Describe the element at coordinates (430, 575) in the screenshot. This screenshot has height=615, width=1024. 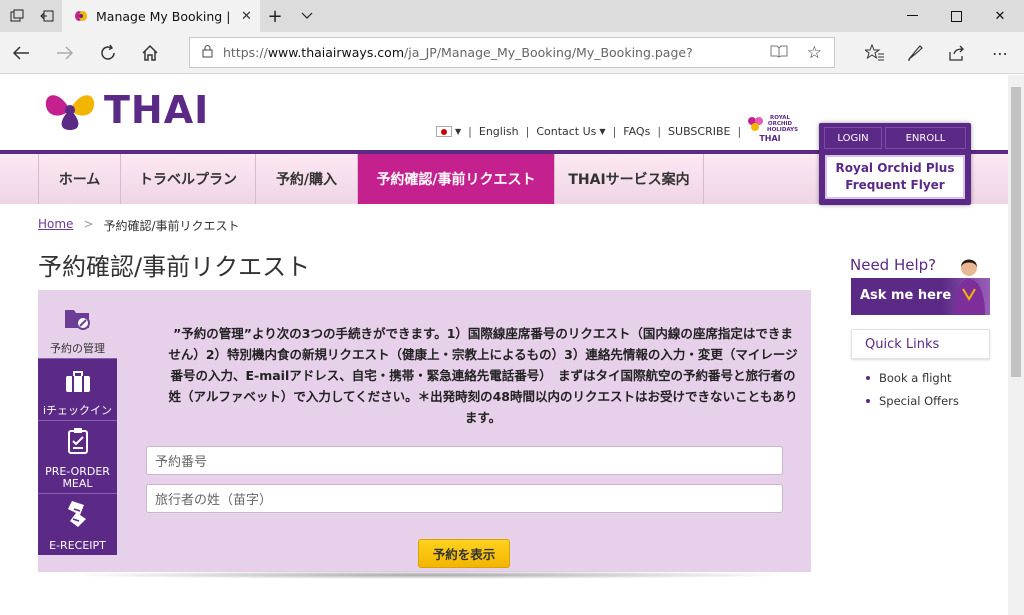
I see `panel-shadow` at that location.